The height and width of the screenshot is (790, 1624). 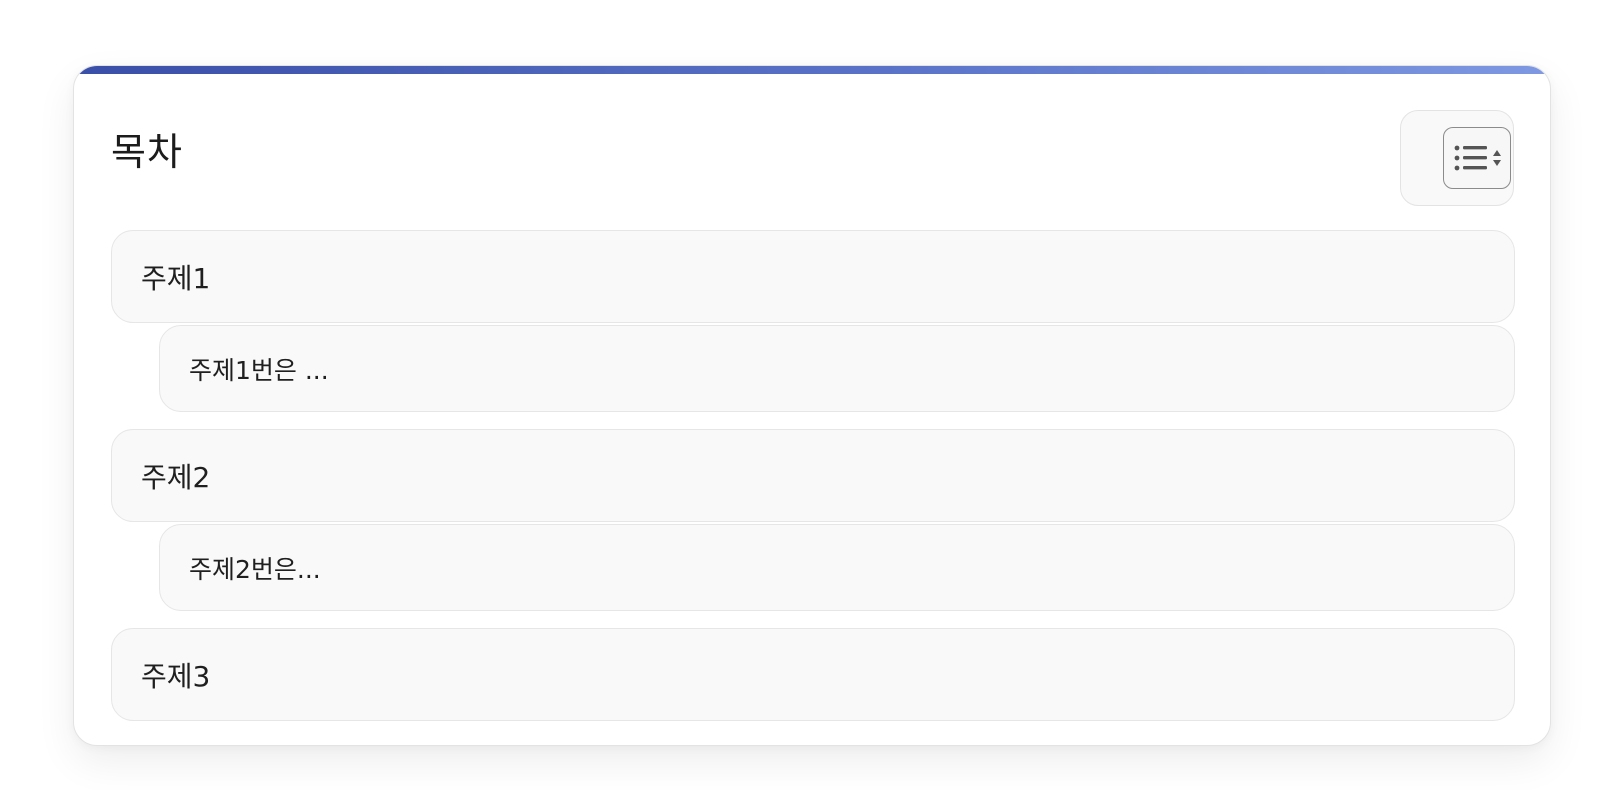 I want to click on toc-item-topic-2: 주제2, so click(x=813, y=475).